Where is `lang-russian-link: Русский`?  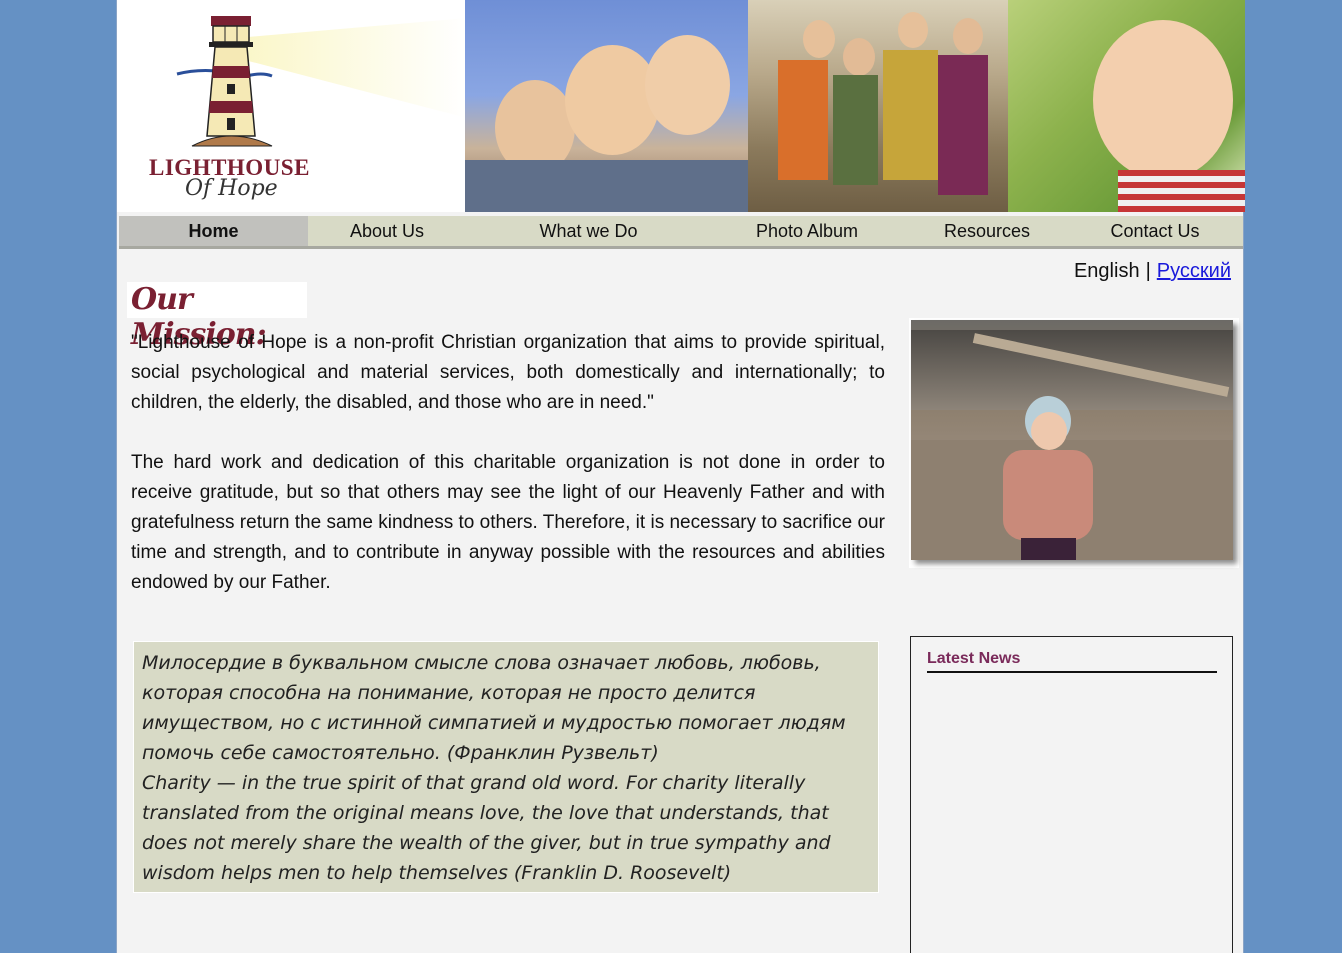 lang-russian-link: Русский is located at coordinates (1194, 271).